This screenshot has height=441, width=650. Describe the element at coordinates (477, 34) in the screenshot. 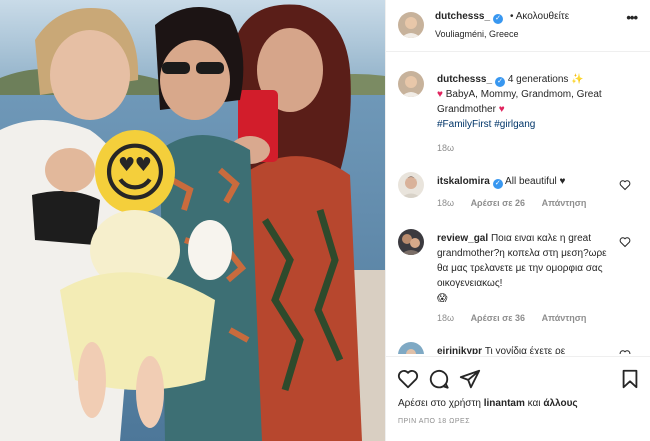

I see `post-location: Vouliagméni, Greece` at that location.